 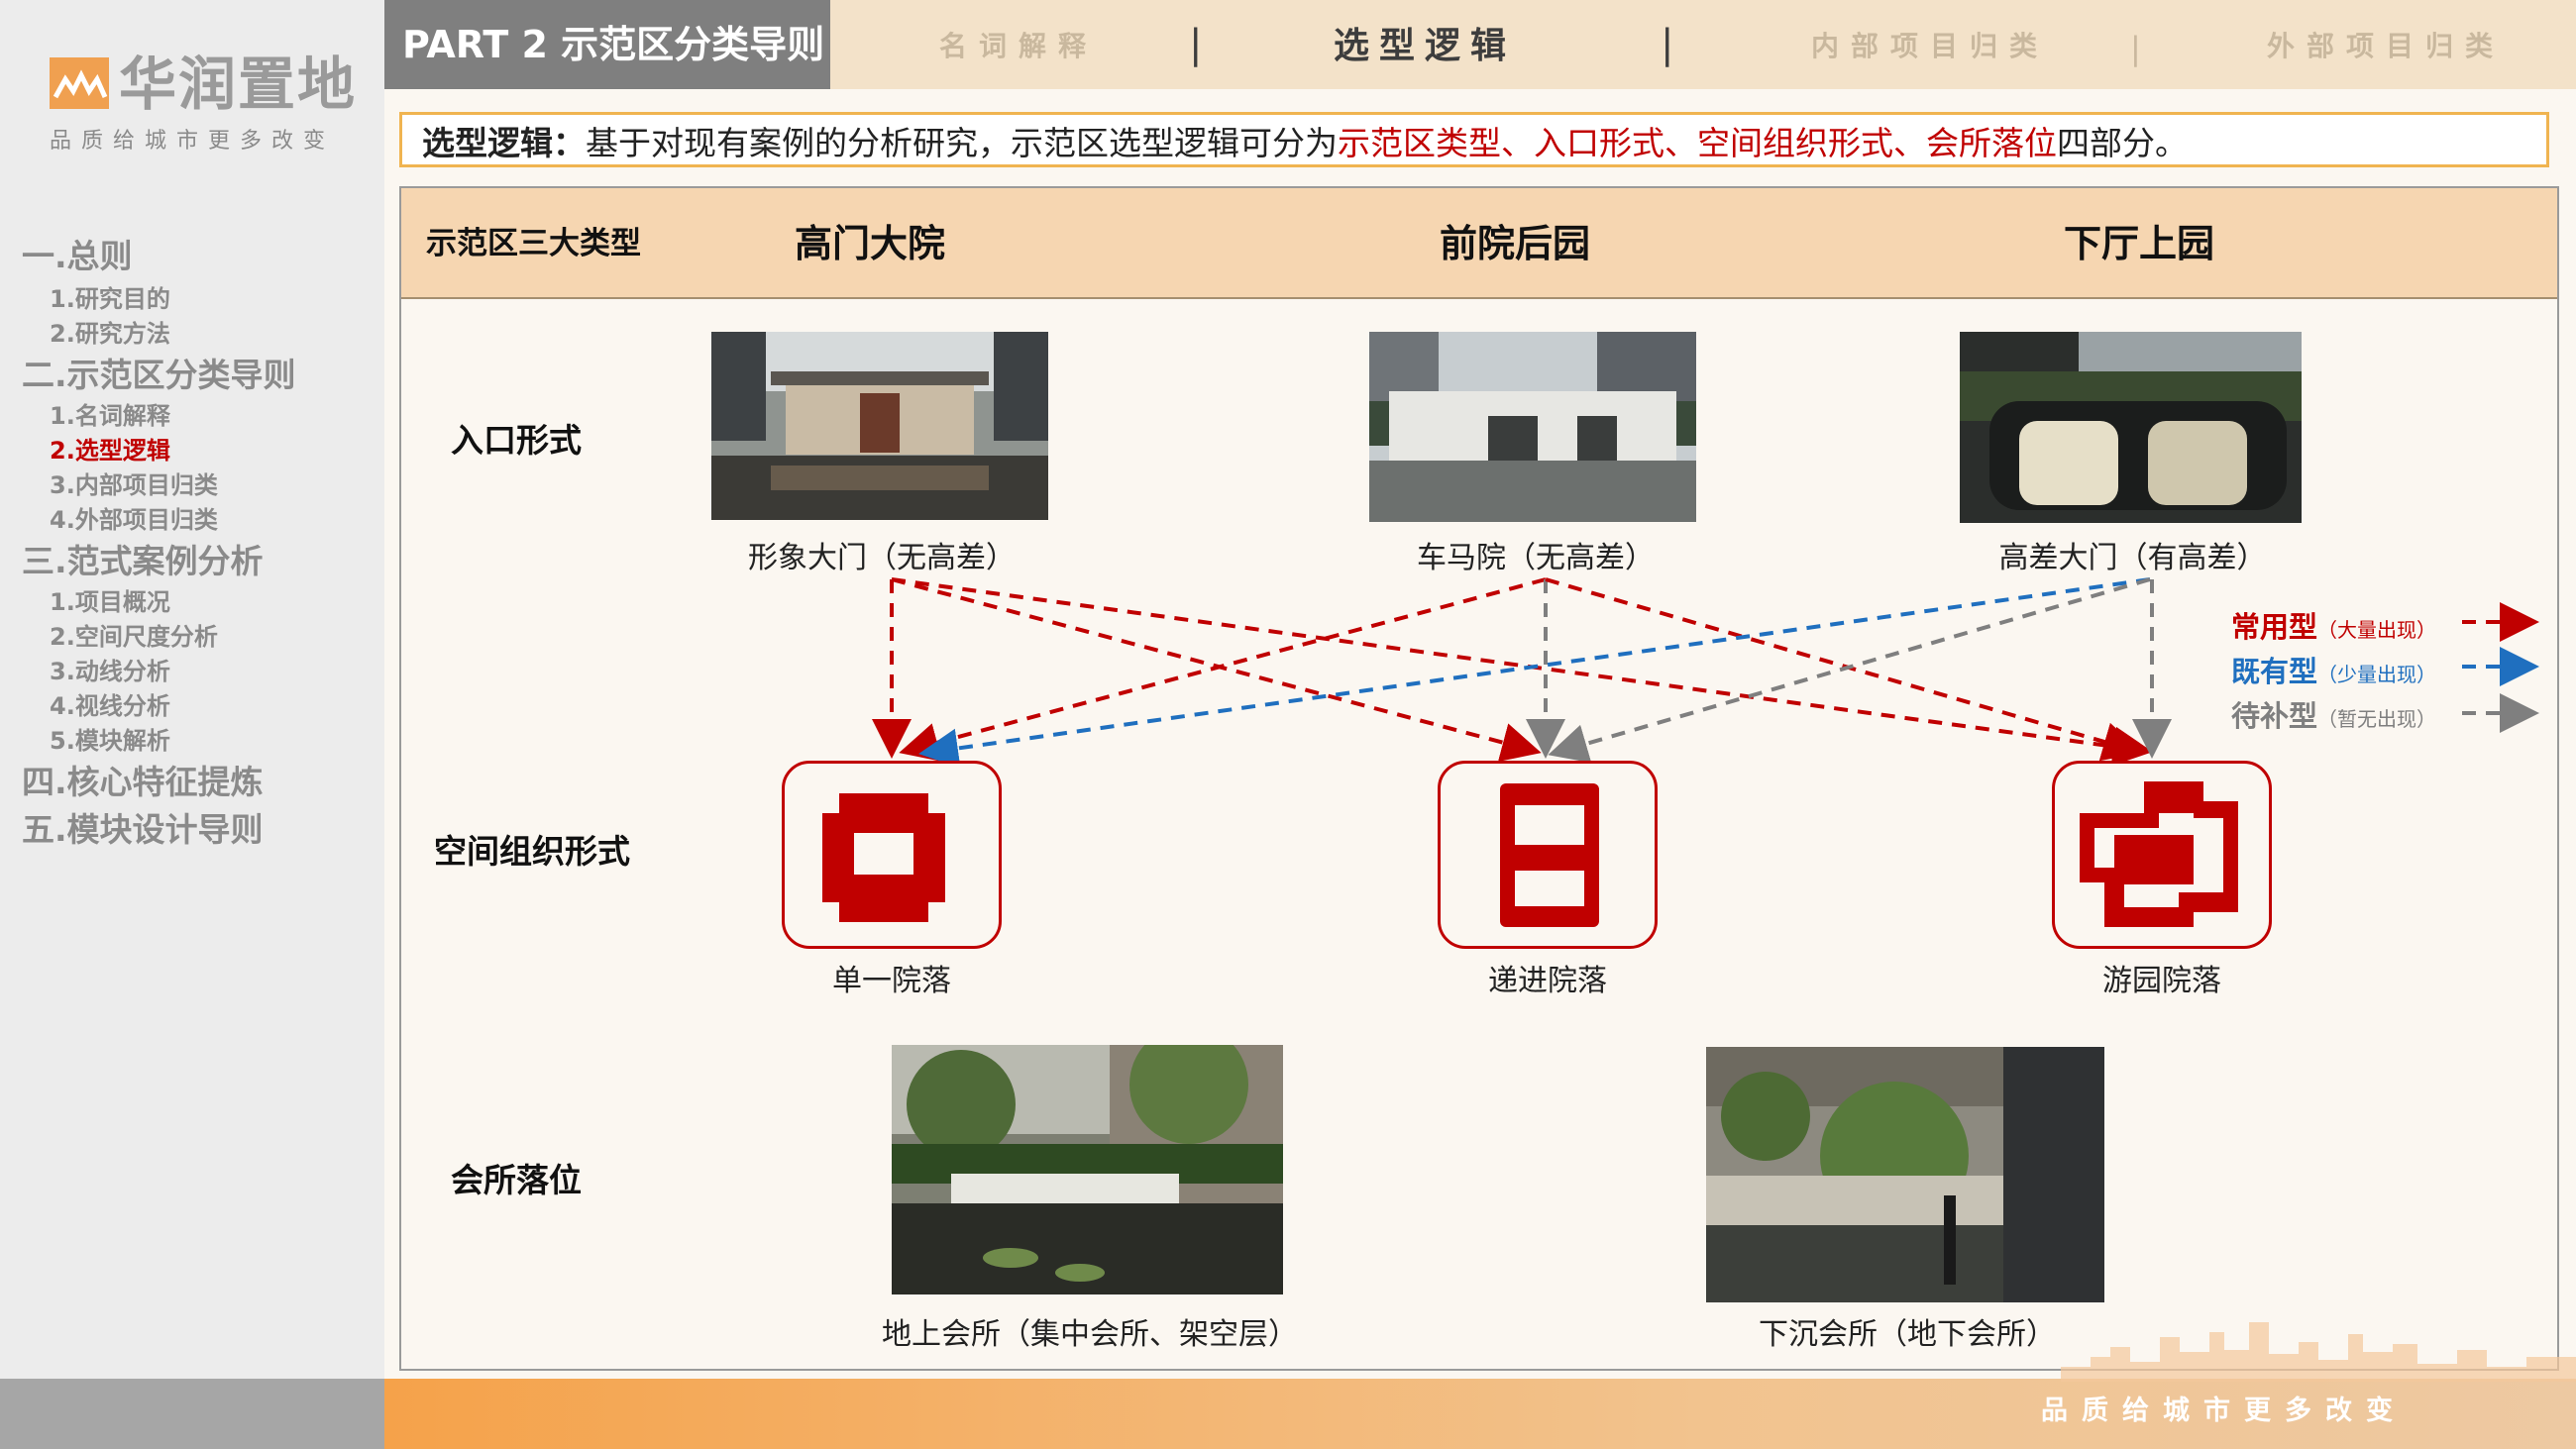 What do you see at coordinates (2274, 671) in the screenshot?
I see `legend-existing-name: 既有型` at bounding box center [2274, 671].